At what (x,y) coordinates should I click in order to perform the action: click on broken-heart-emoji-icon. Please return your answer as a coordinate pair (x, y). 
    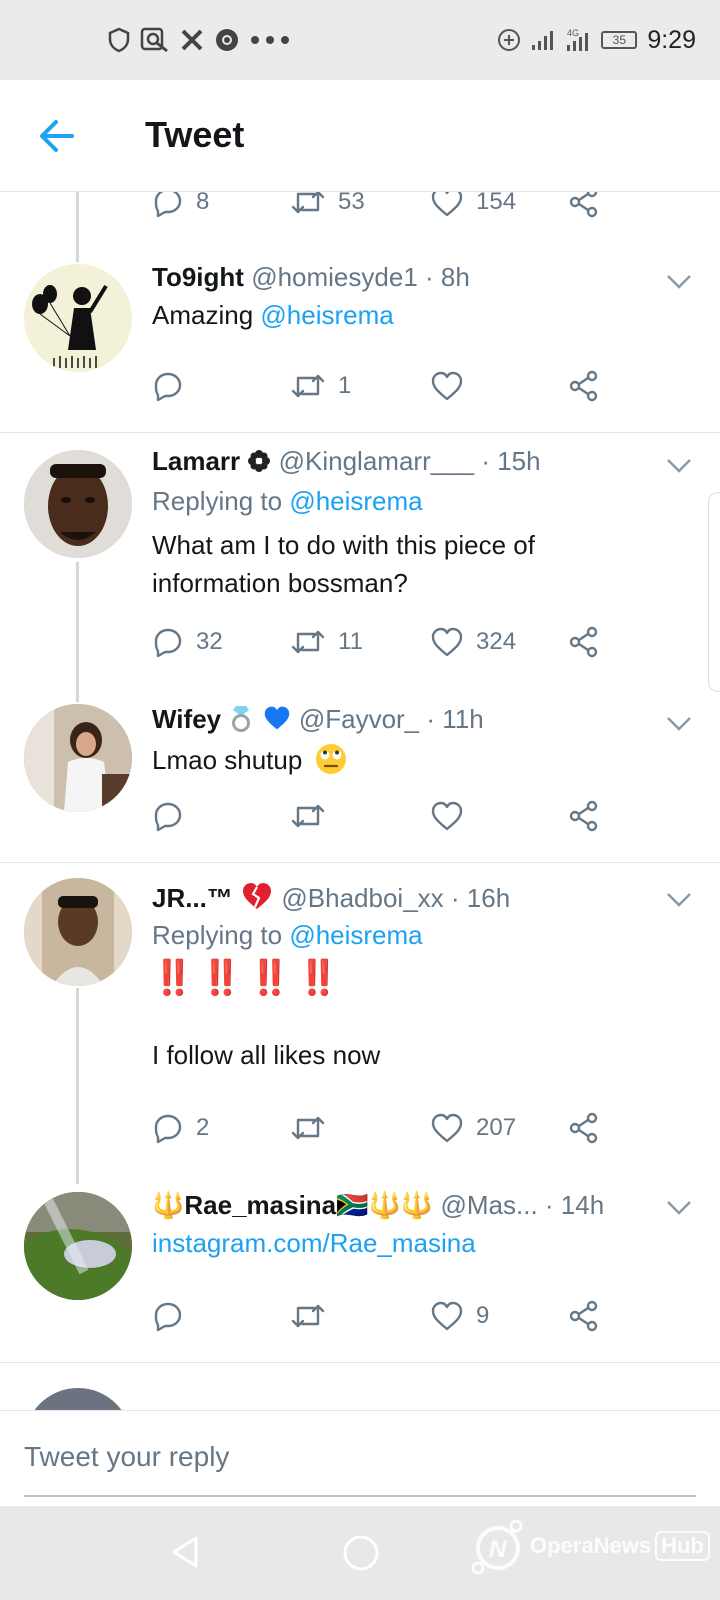
    Looking at the image, I should click on (257, 896).